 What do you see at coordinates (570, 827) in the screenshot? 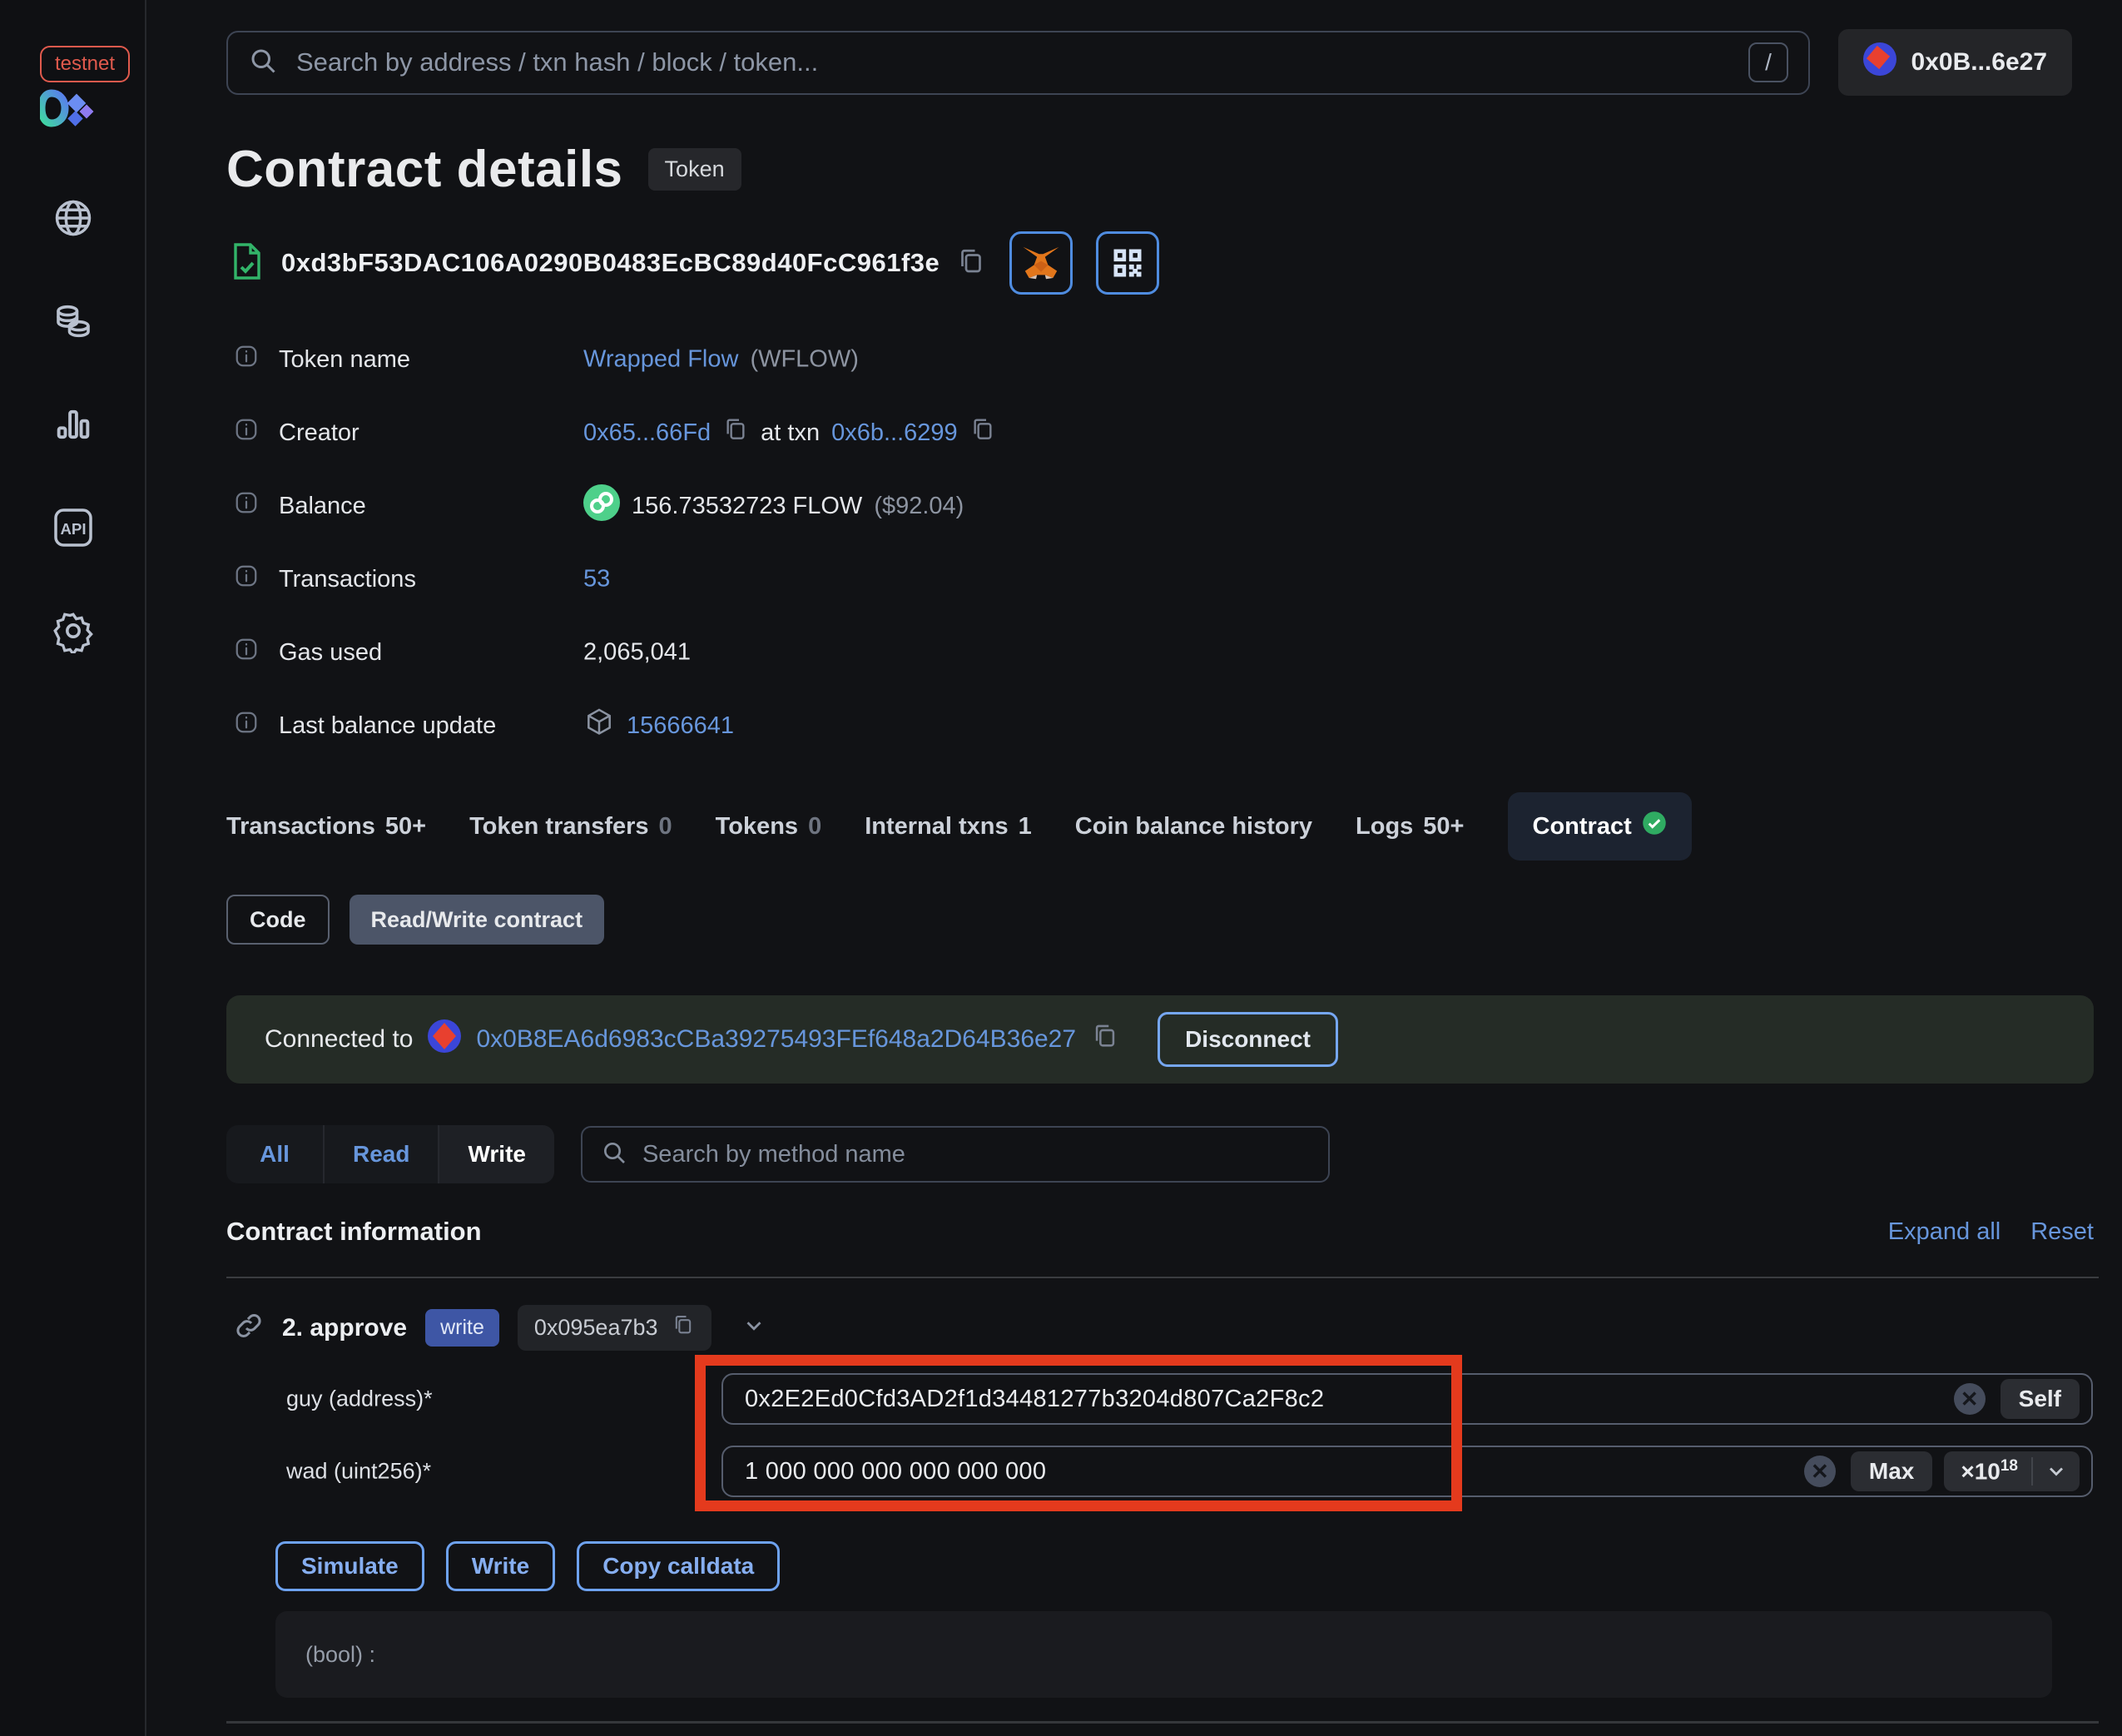
I see `tab-token-transfers: Token transfers 0` at bounding box center [570, 827].